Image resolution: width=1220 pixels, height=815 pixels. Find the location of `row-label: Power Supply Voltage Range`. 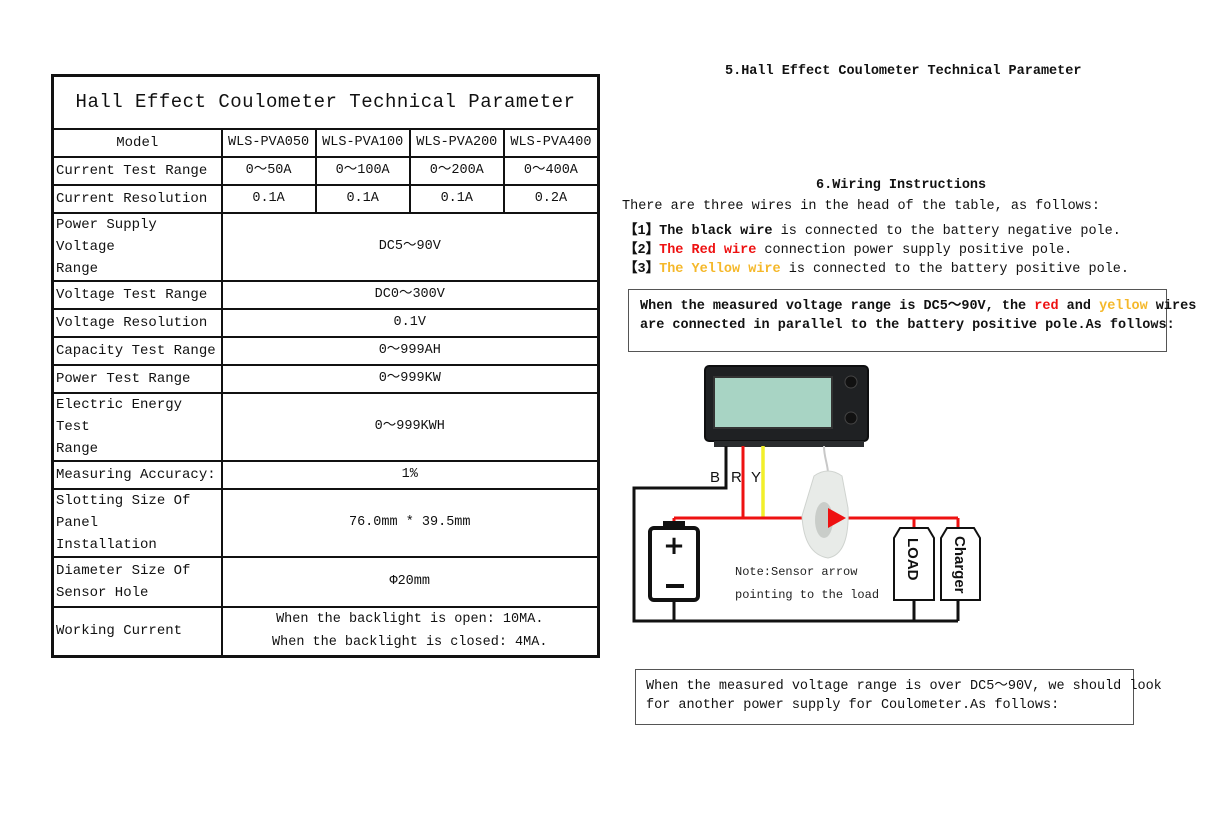

row-label: Power Supply Voltage Range is located at coordinates (137, 246).